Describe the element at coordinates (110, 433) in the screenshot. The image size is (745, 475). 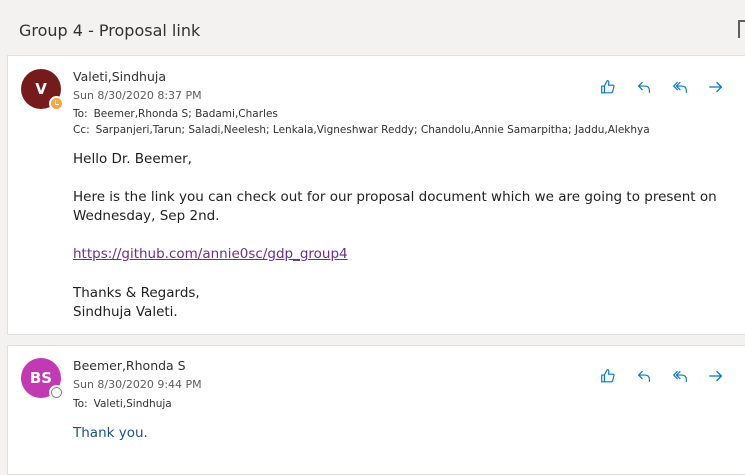
I see `message-body: Thank you.` at that location.